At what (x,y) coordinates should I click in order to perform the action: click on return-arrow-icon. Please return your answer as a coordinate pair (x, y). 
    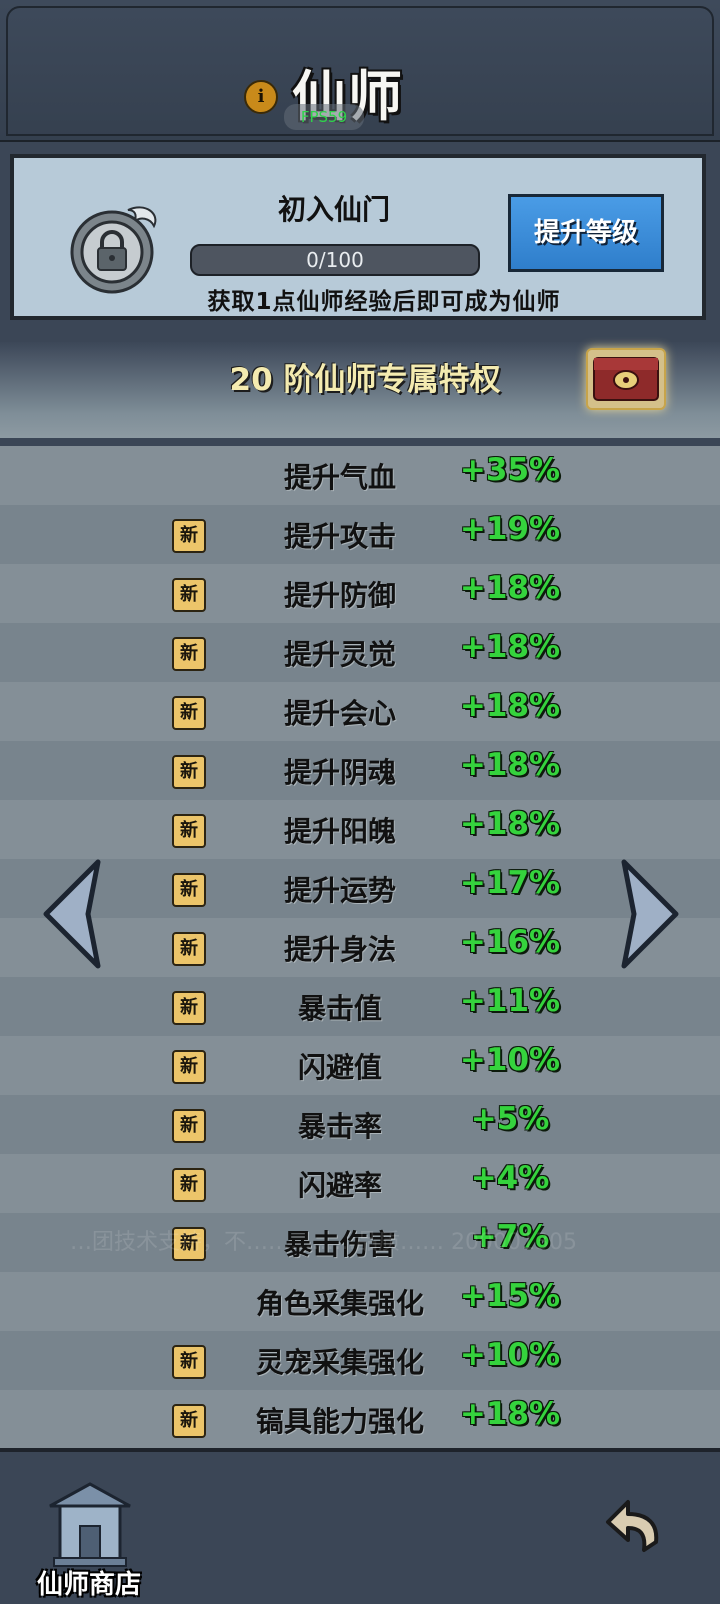
    Looking at the image, I should click on (632, 1526).